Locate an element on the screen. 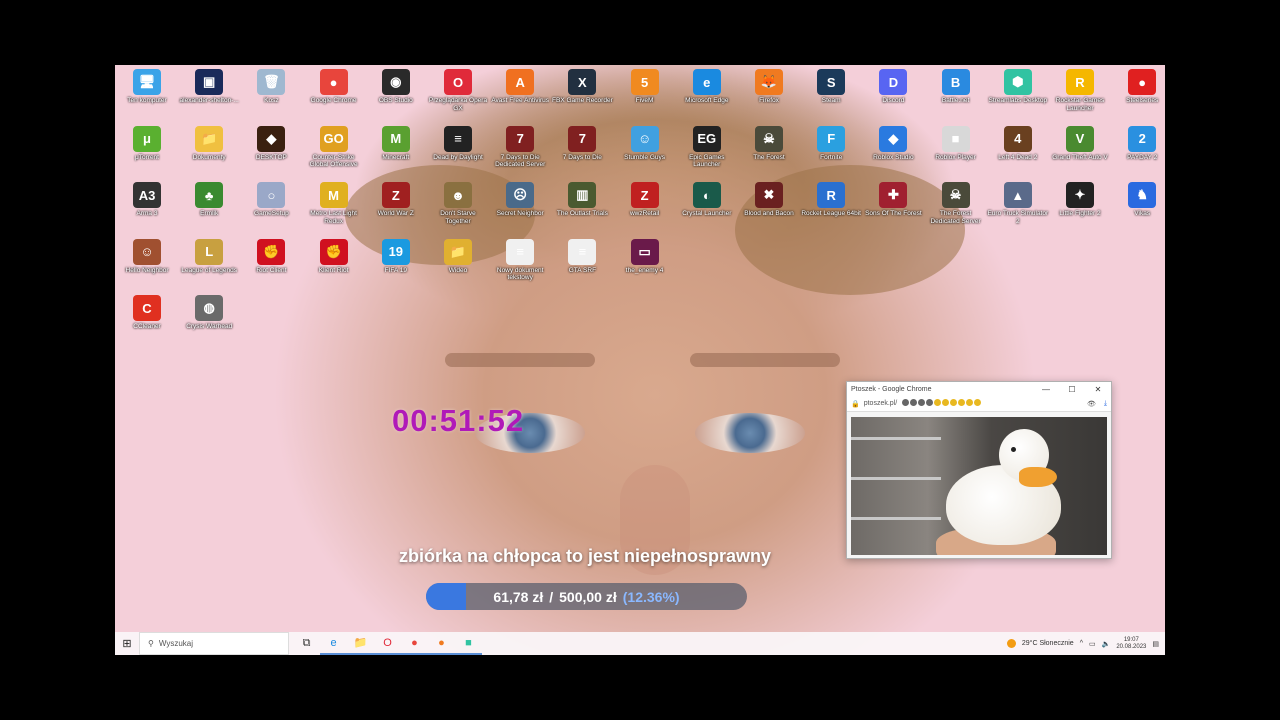 The height and width of the screenshot is (720, 1280). desktop-icon: X FBX Game Recorder is located at coordinates (582, 97).